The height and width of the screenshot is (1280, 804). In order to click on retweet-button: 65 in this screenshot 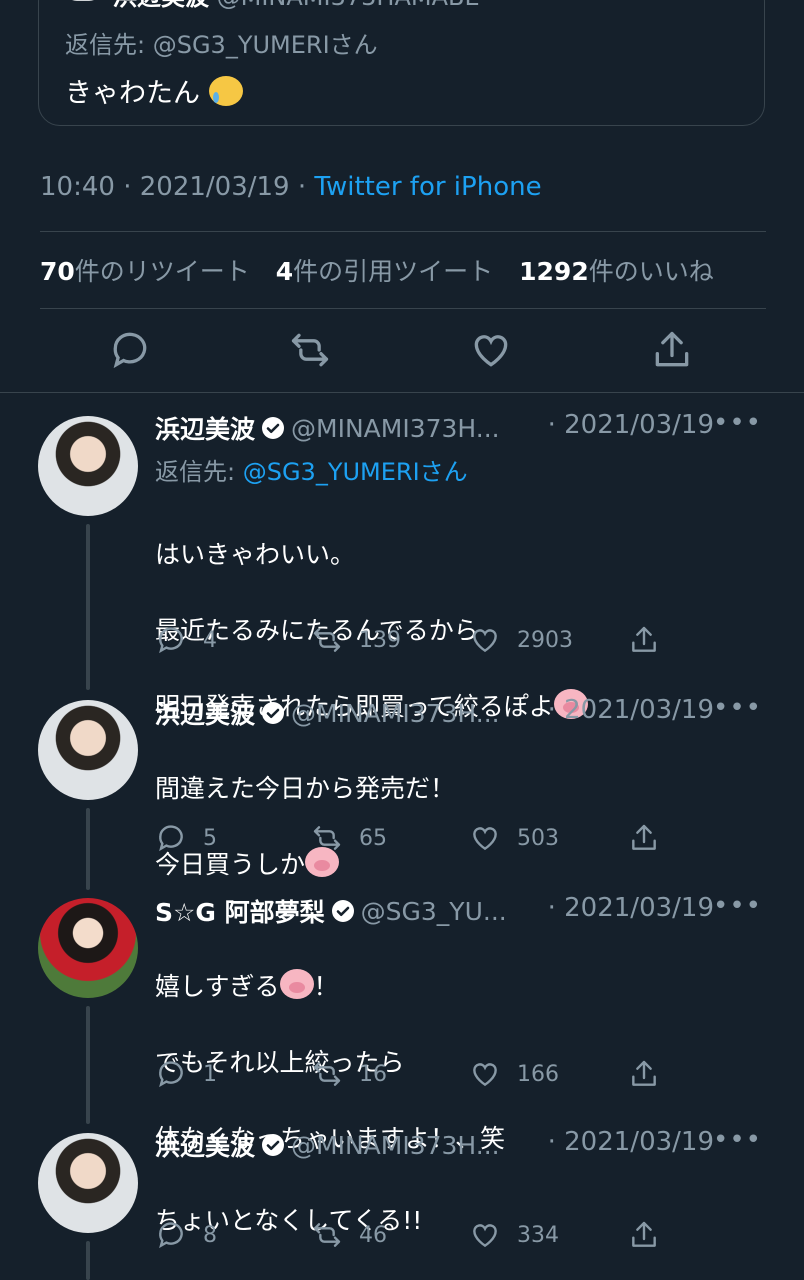, I will do `click(349, 838)`.